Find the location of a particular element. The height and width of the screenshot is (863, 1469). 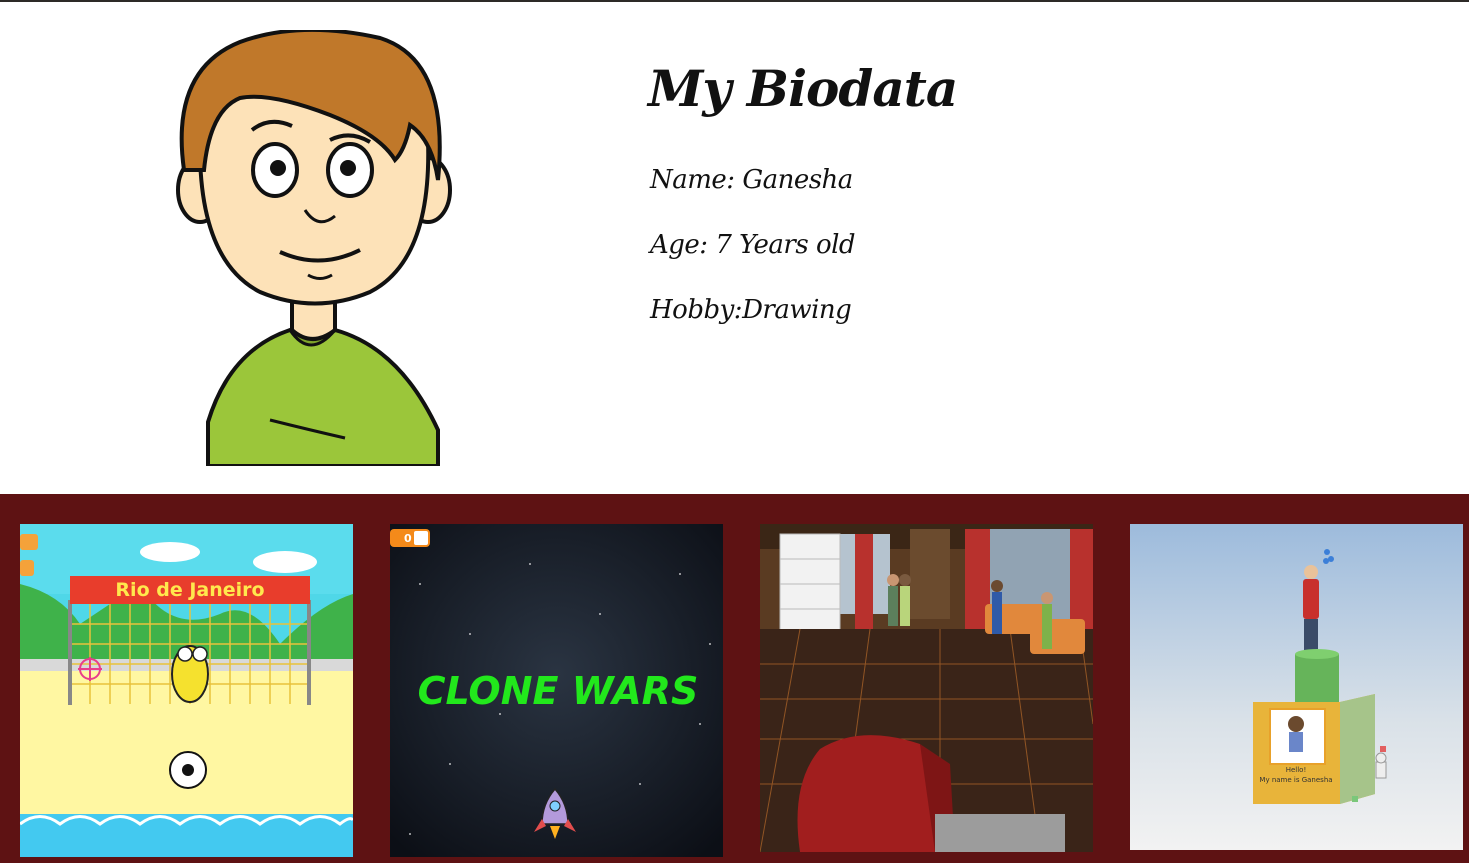

banner-text: Rio de Janeiro is located at coordinates (189, 590).